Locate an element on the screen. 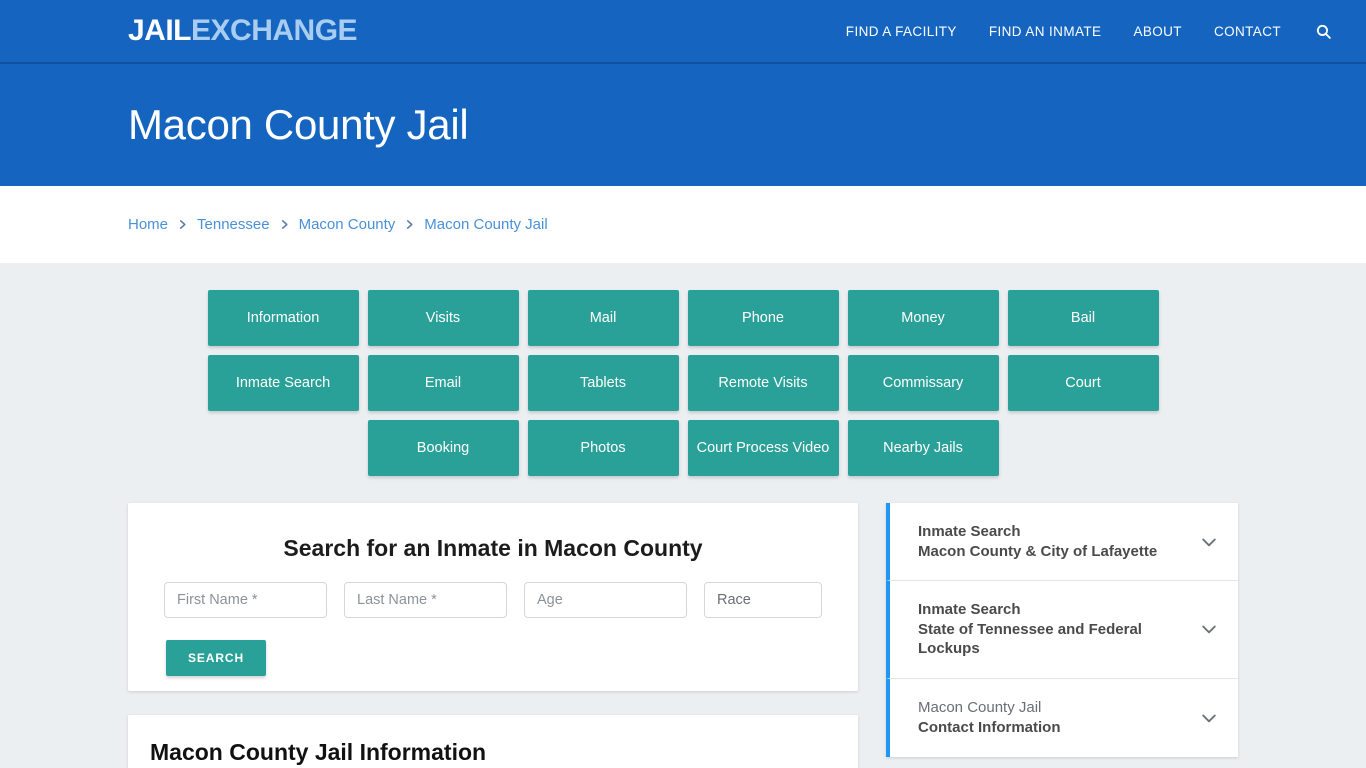 The height and width of the screenshot is (768, 1366). accordion-line-2: State of Tennessee and Federal Lockups is located at coordinates (1030, 639).